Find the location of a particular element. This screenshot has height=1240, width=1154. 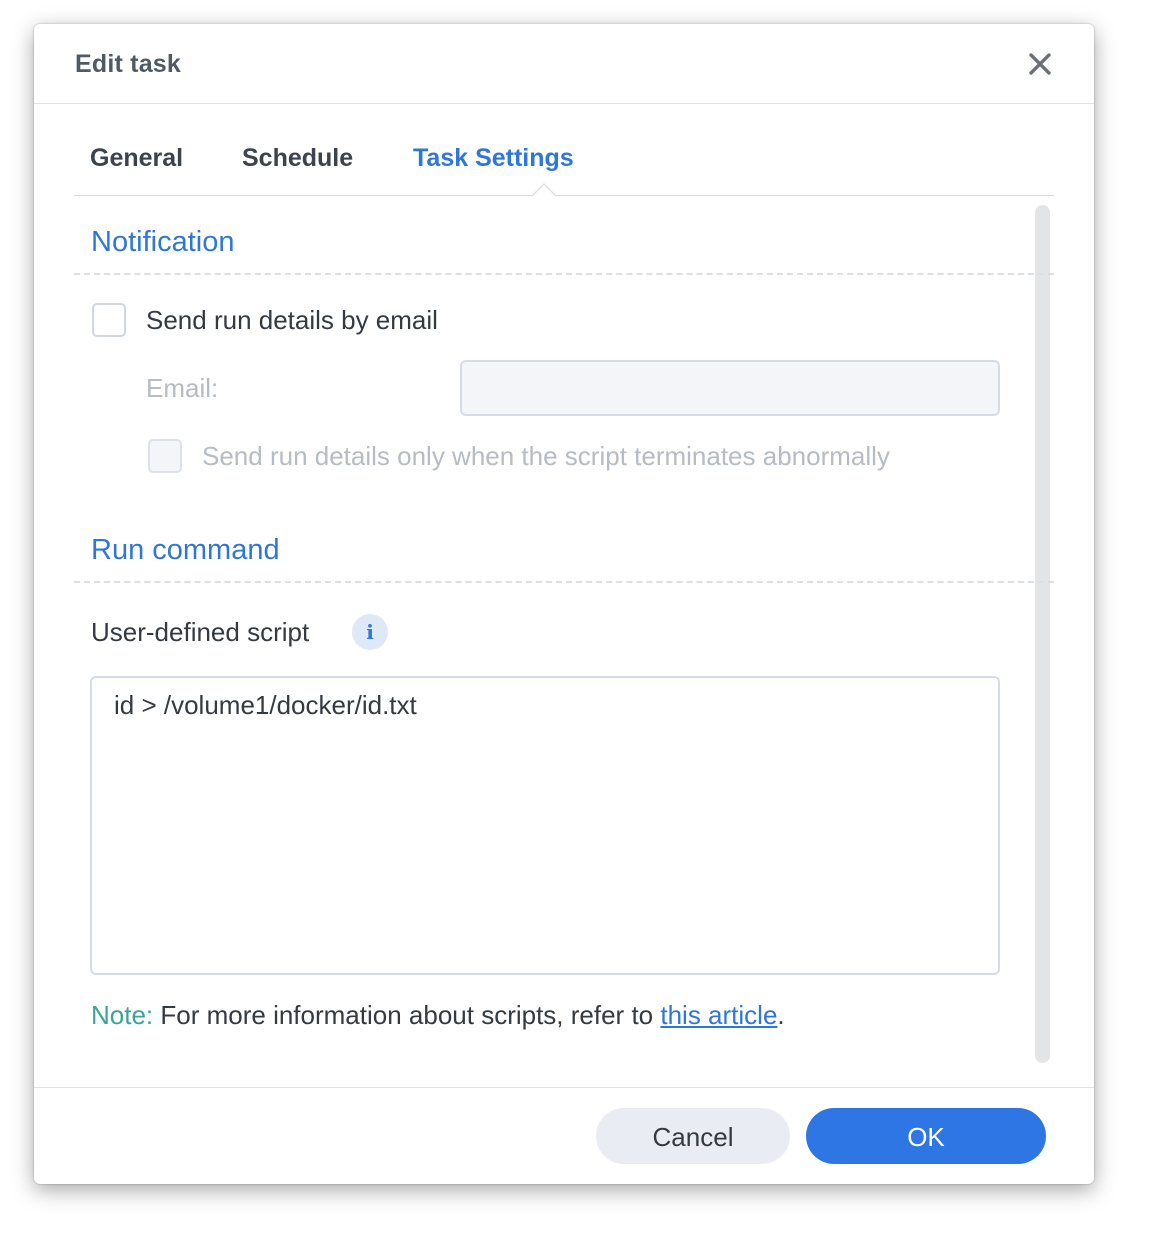

this-article-link: this article is located at coordinates (718, 1015).